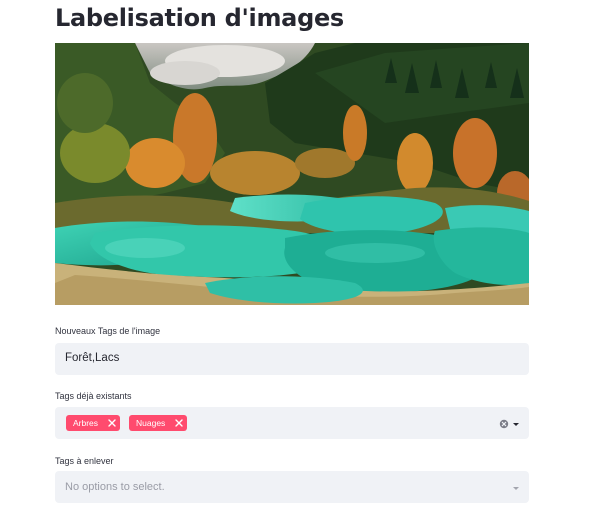  I want to click on new-tags-value: Forêt,Lacs, so click(92, 358).